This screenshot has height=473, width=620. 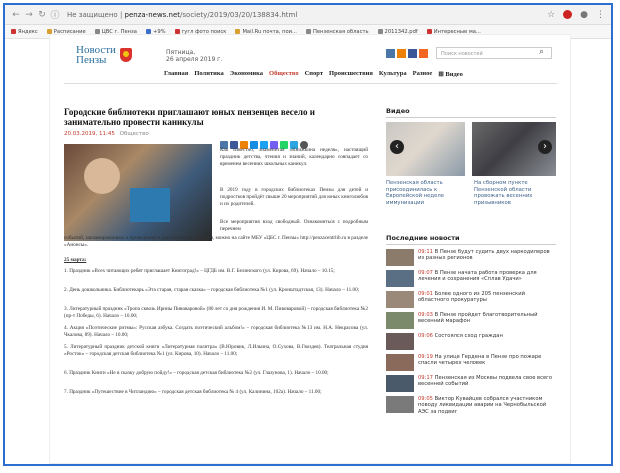 What do you see at coordinates (397, 147) in the screenshot?
I see `carousel-prev-icon: ‹` at bounding box center [397, 147].